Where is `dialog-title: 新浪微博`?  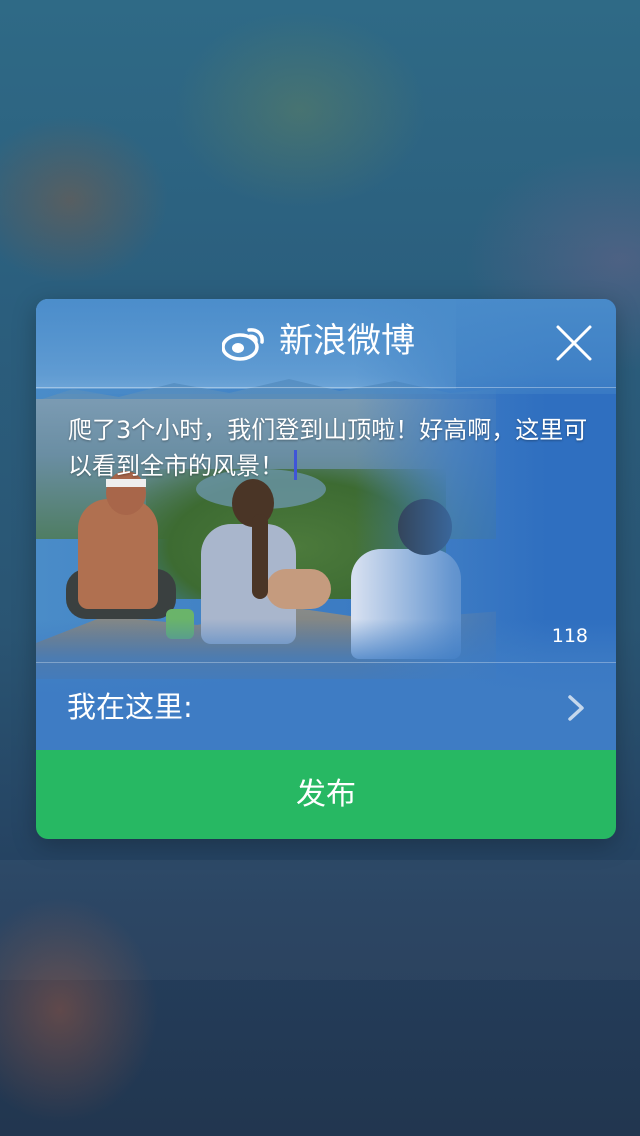 dialog-title: 新浪微博 is located at coordinates (347, 341).